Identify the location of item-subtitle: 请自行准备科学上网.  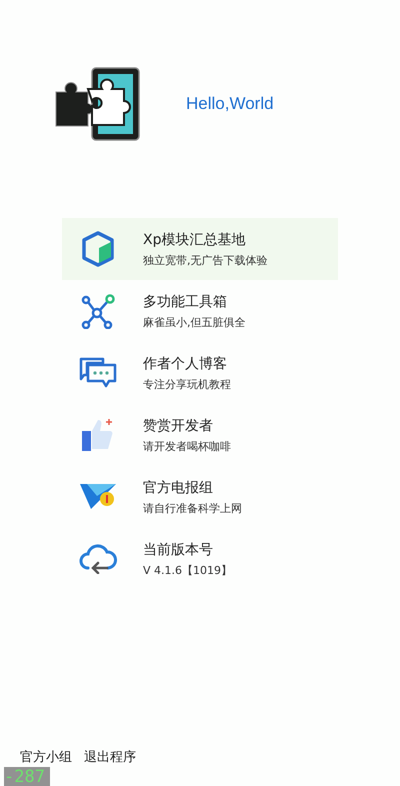
(192, 508).